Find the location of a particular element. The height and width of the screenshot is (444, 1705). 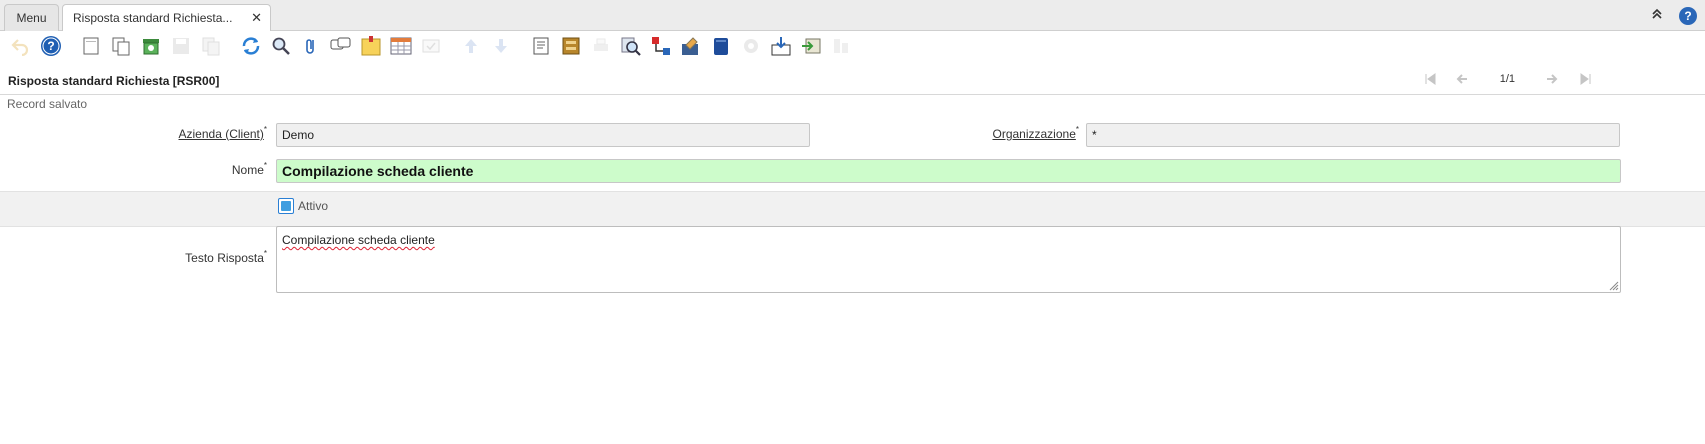

post-it-icon is located at coordinates (371, 46).